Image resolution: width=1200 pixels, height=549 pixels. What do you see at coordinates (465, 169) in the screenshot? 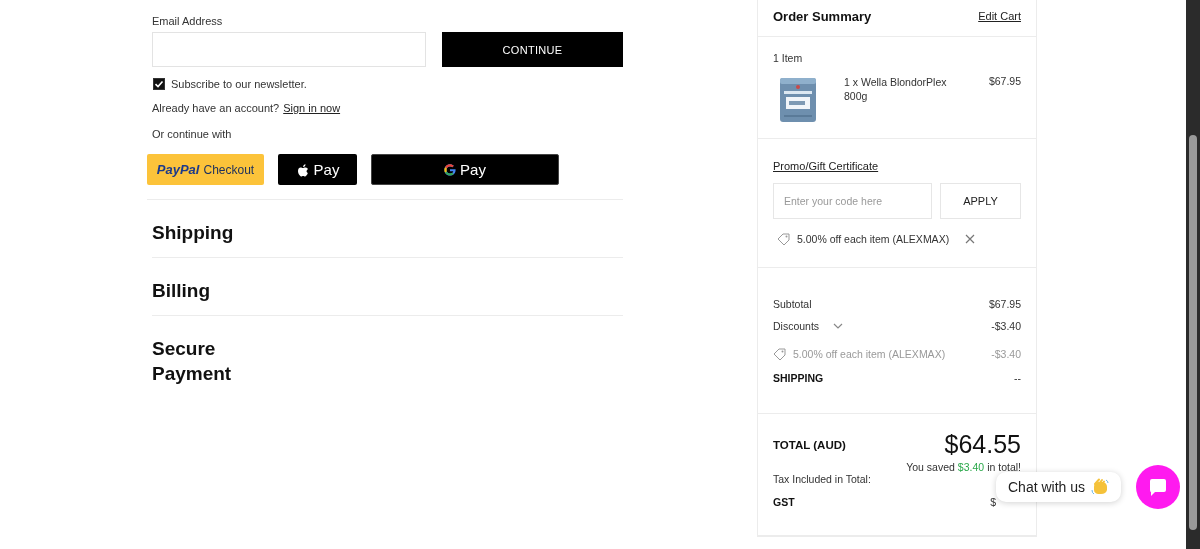
I see `google-pay-button: Pay` at bounding box center [465, 169].